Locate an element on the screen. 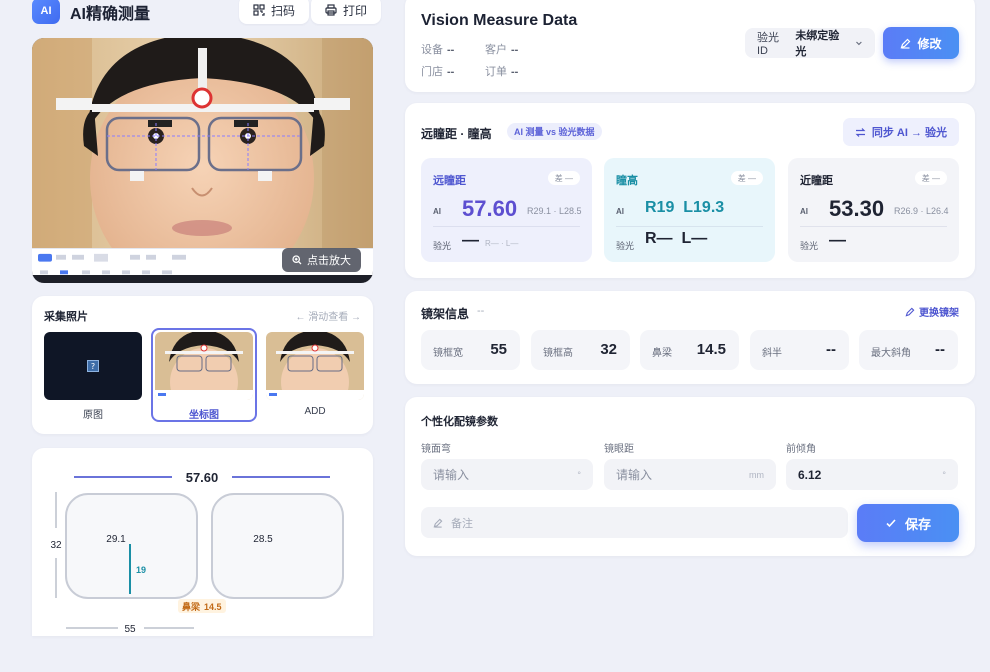 Image resolution: width=990 pixels, height=672 pixels. near-pd-name: 近瞳距 is located at coordinates (816, 181).